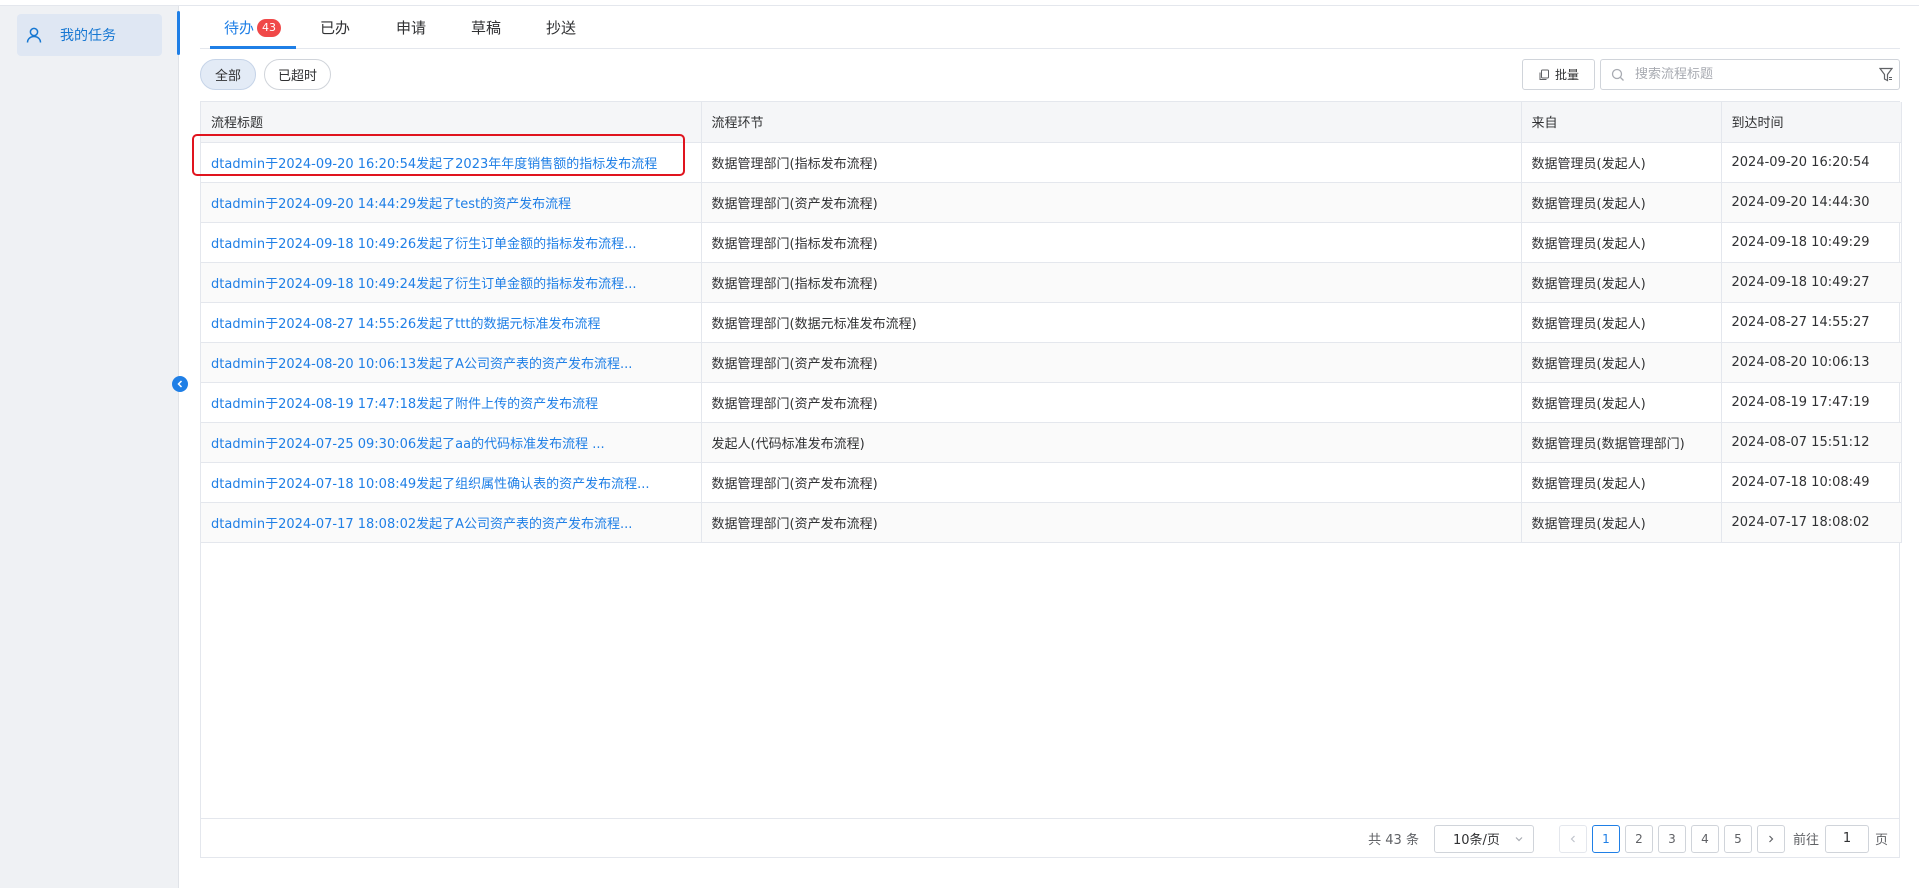 This screenshot has height=888, width=1919. I want to click on sidebar: 我的任务, so click(89, 447).